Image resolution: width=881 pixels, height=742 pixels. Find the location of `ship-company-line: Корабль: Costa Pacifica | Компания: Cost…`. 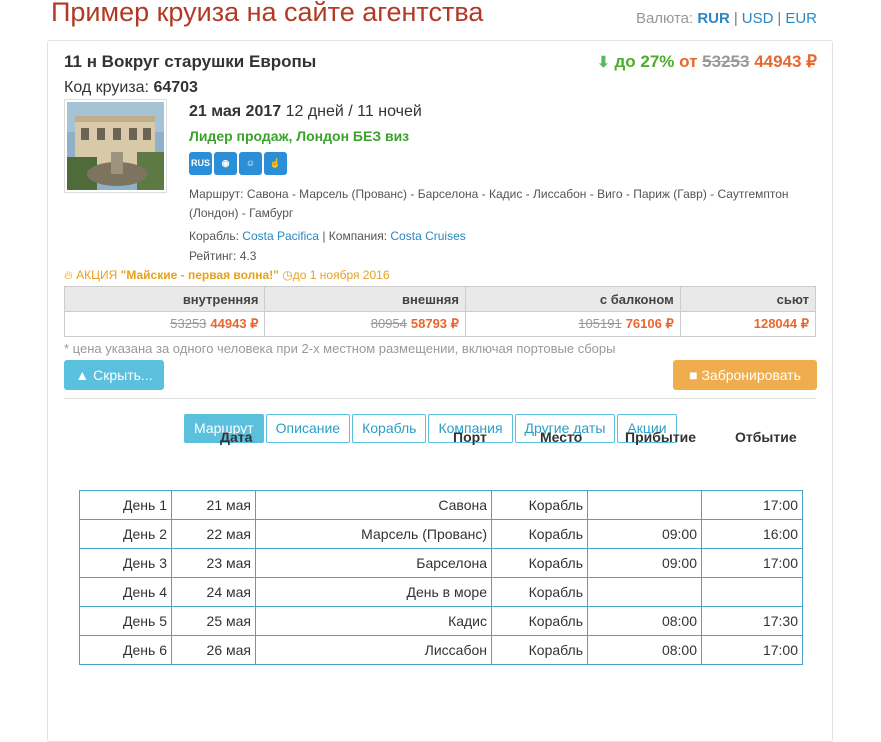

ship-company-line: Корабль: Costa Pacifica | Компания: Cost… is located at coordinates (327, 236).